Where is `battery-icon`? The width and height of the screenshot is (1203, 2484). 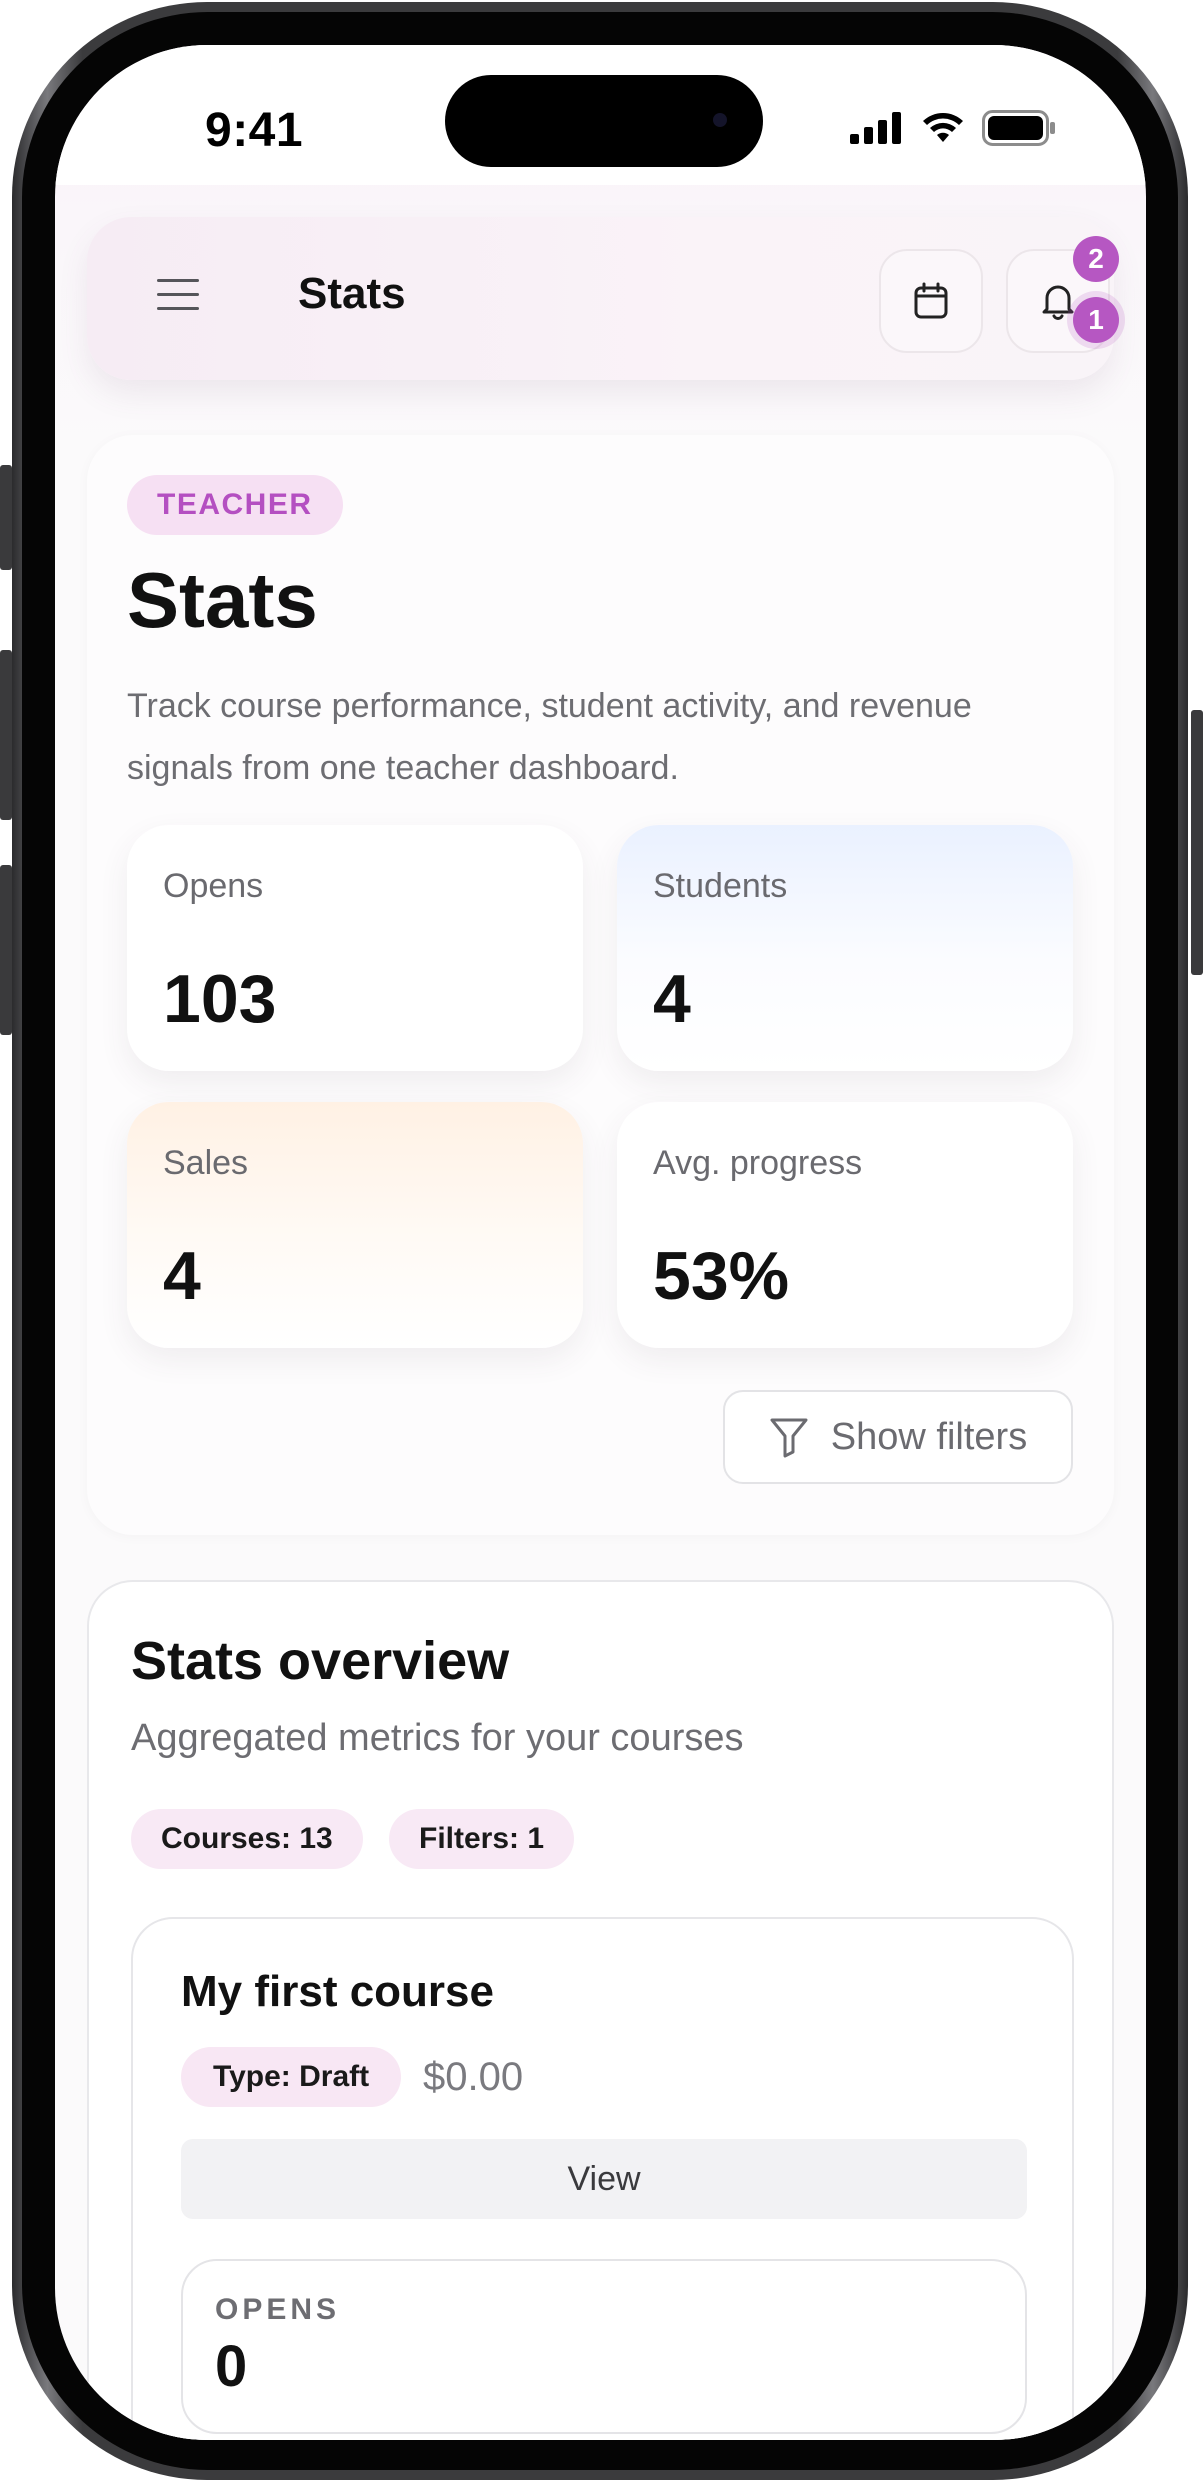
battery-icon is located at coordinates (1018, 128).